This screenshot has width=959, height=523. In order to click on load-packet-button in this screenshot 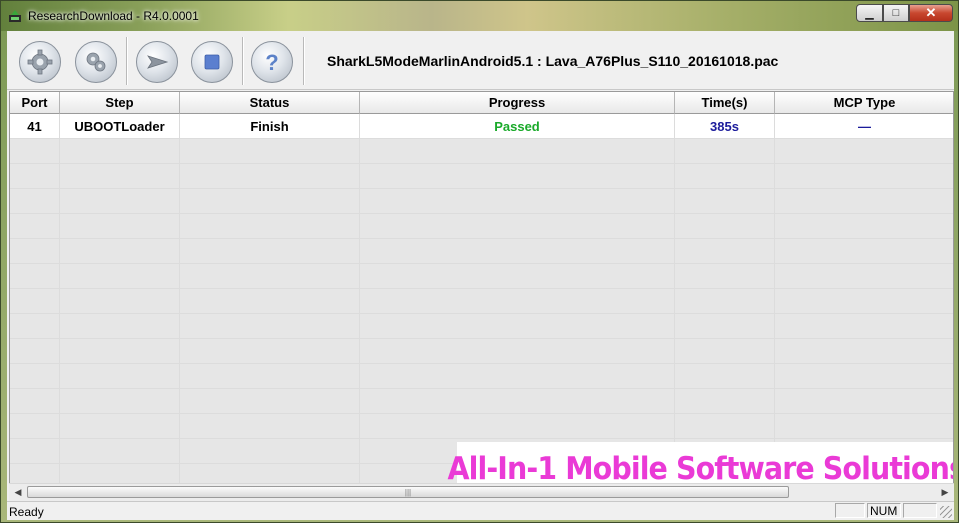, I will do `click(40, 62)`.